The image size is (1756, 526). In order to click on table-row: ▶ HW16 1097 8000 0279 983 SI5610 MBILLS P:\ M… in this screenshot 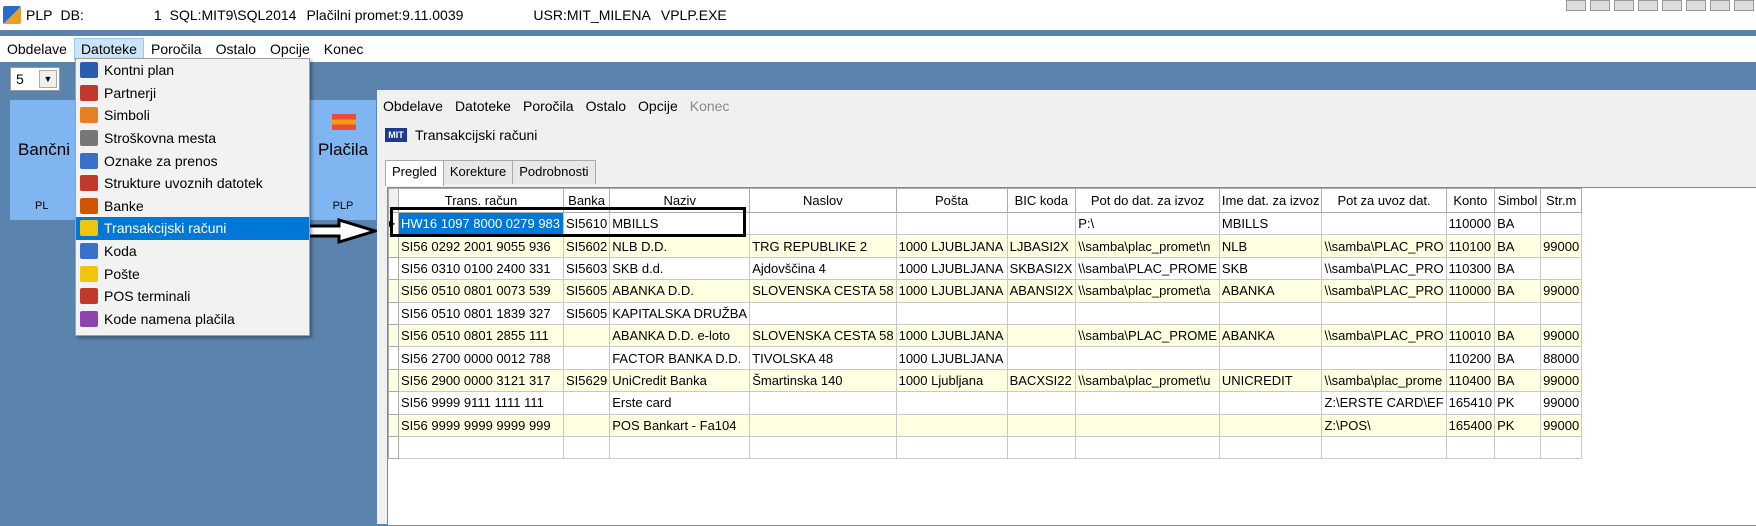, I will do `click(985, 223)`.